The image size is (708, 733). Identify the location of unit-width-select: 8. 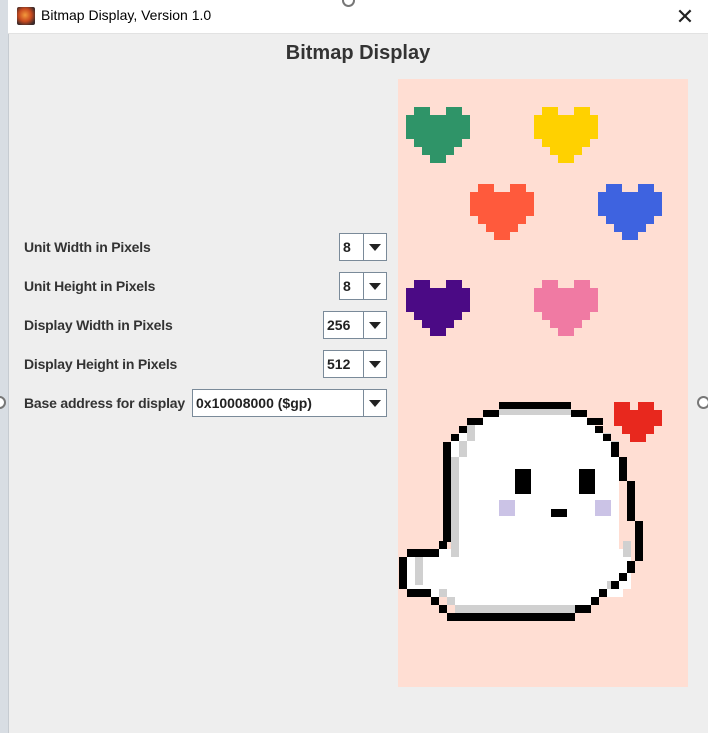
(363, 247).